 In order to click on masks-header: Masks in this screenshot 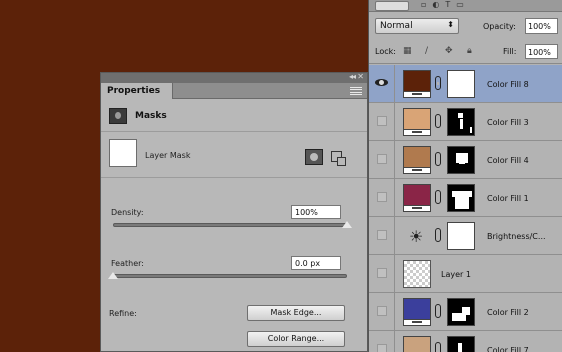, I will do `click(138, 116)`.